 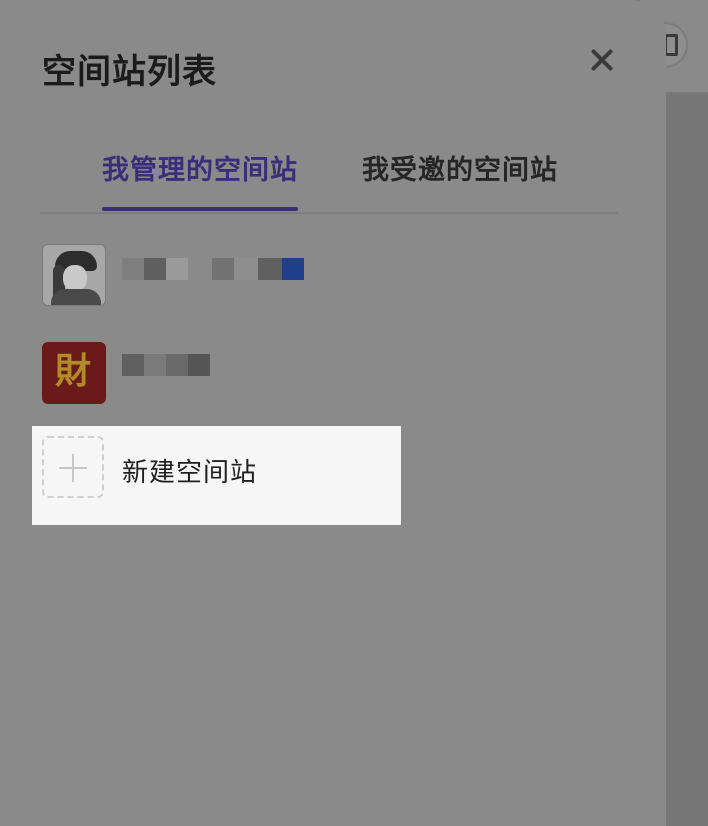 I want to click on panel-icon, so click(x=671, y=45).